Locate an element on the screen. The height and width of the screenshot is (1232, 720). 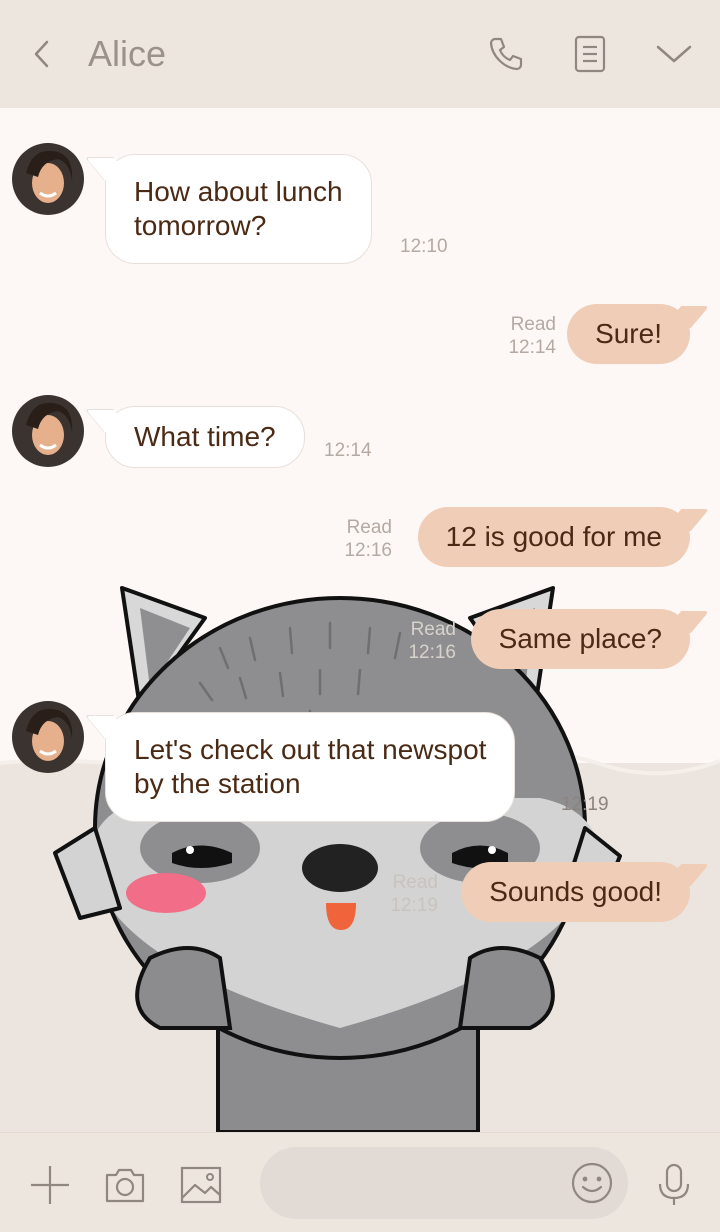
add-button is located at coordinates (50, 1185).